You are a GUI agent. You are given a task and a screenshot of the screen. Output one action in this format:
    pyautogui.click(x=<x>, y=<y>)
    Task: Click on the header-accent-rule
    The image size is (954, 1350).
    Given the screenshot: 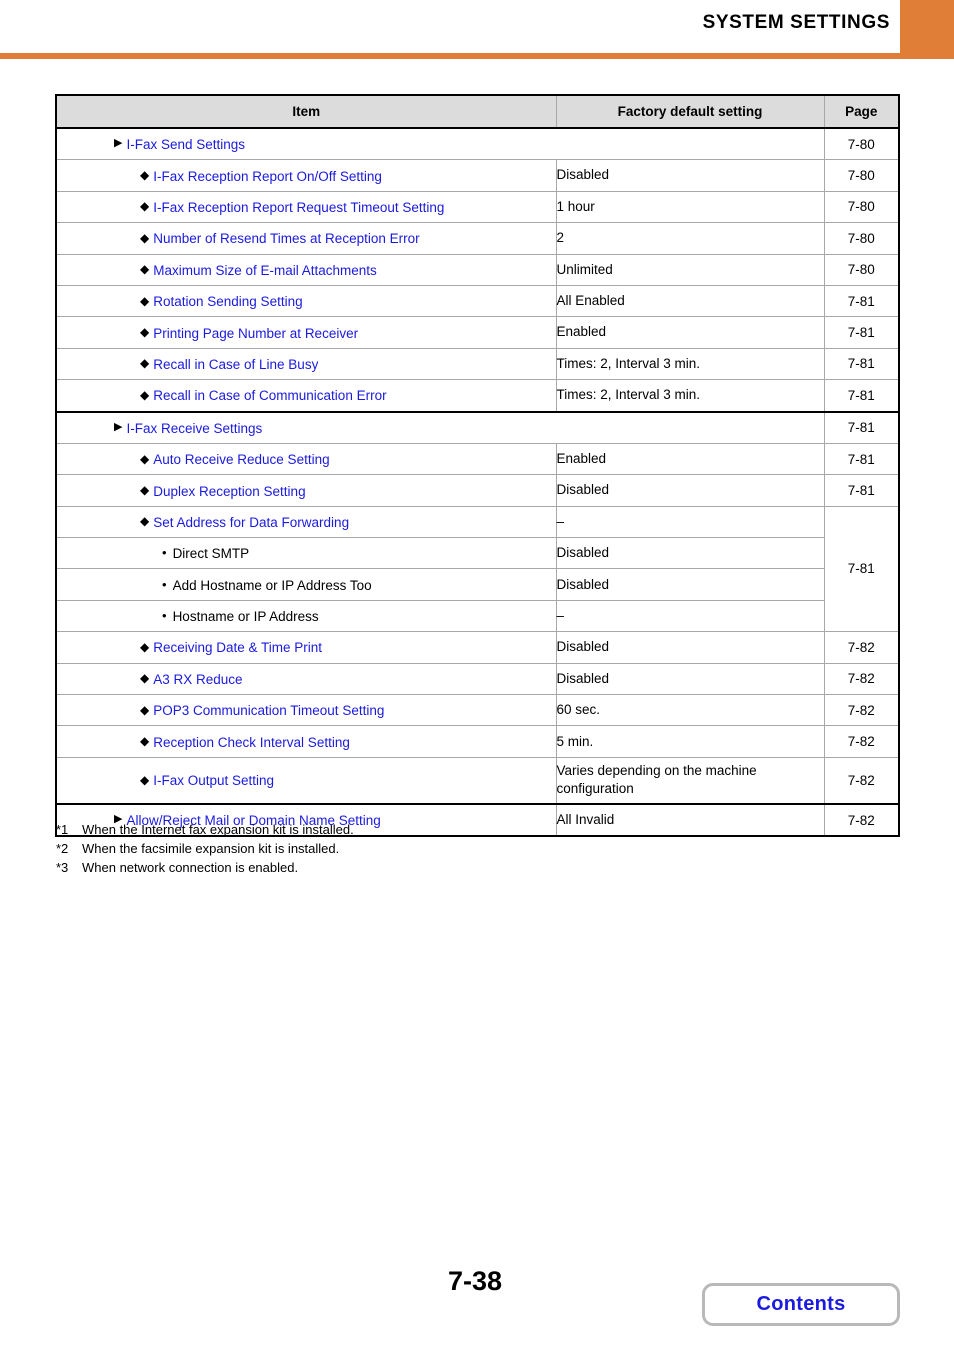 What is the action you would take?
    pyautogui.click(x=477, y=56)
    